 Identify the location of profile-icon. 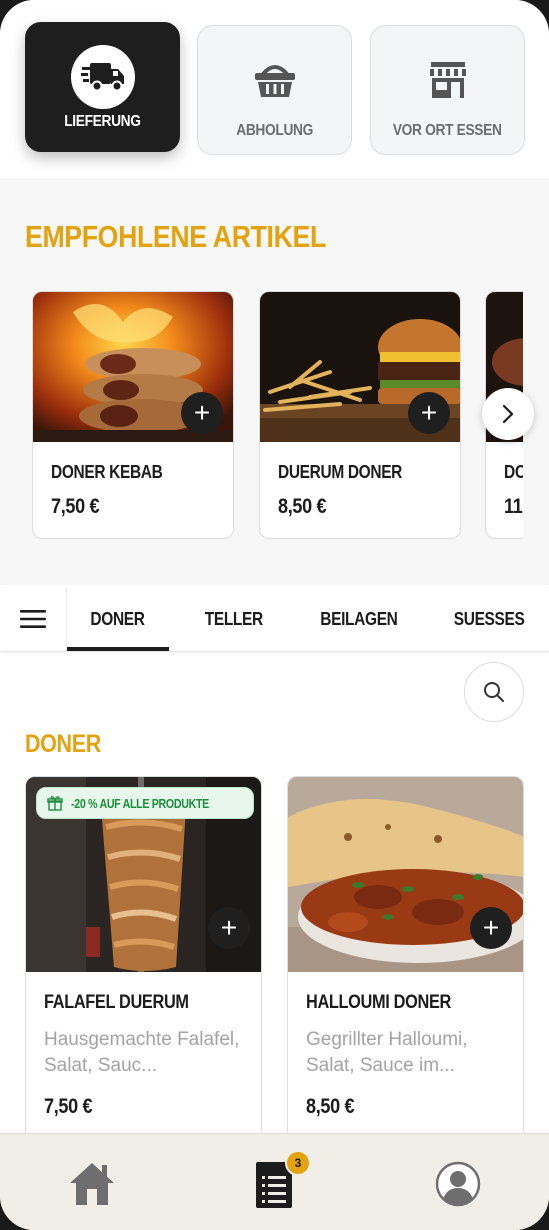
(458, 1184).